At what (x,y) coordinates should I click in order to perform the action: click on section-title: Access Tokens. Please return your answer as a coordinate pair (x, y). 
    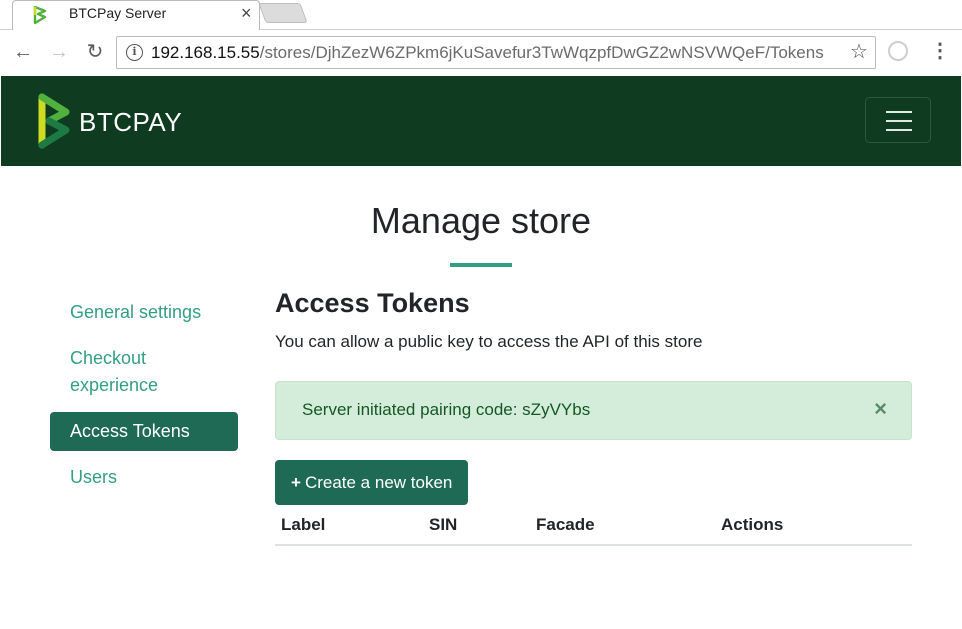
    Looking at the image, I should click on (372, 303).